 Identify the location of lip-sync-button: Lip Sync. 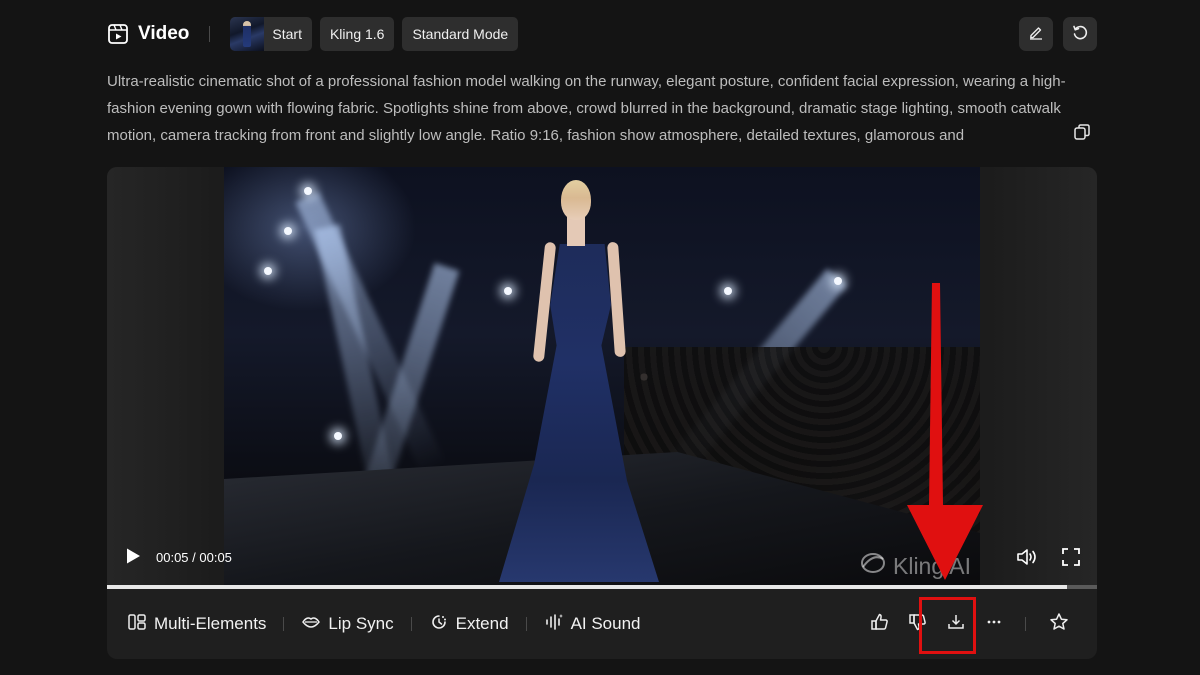
(347, 624).